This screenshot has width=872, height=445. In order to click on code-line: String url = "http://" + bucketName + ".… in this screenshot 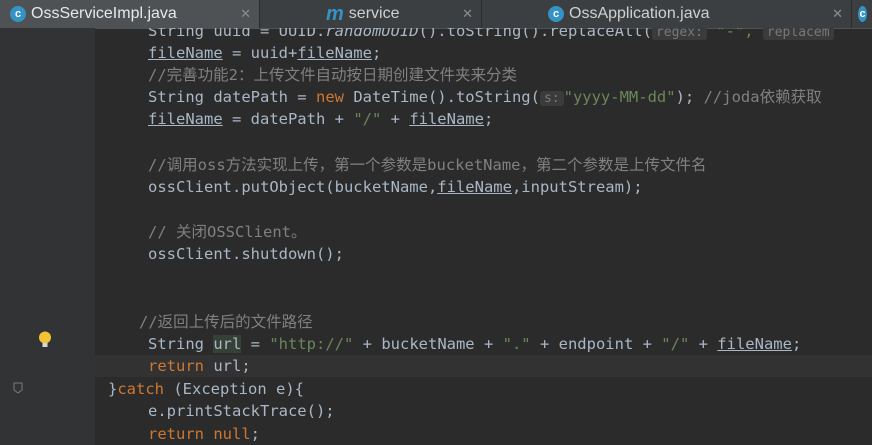, I will do `click(475, 344)`.